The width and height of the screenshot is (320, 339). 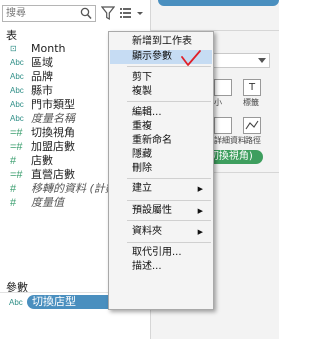 I want to click on menu-item: 預設屬性 ▶, so click(x=161, y=211).